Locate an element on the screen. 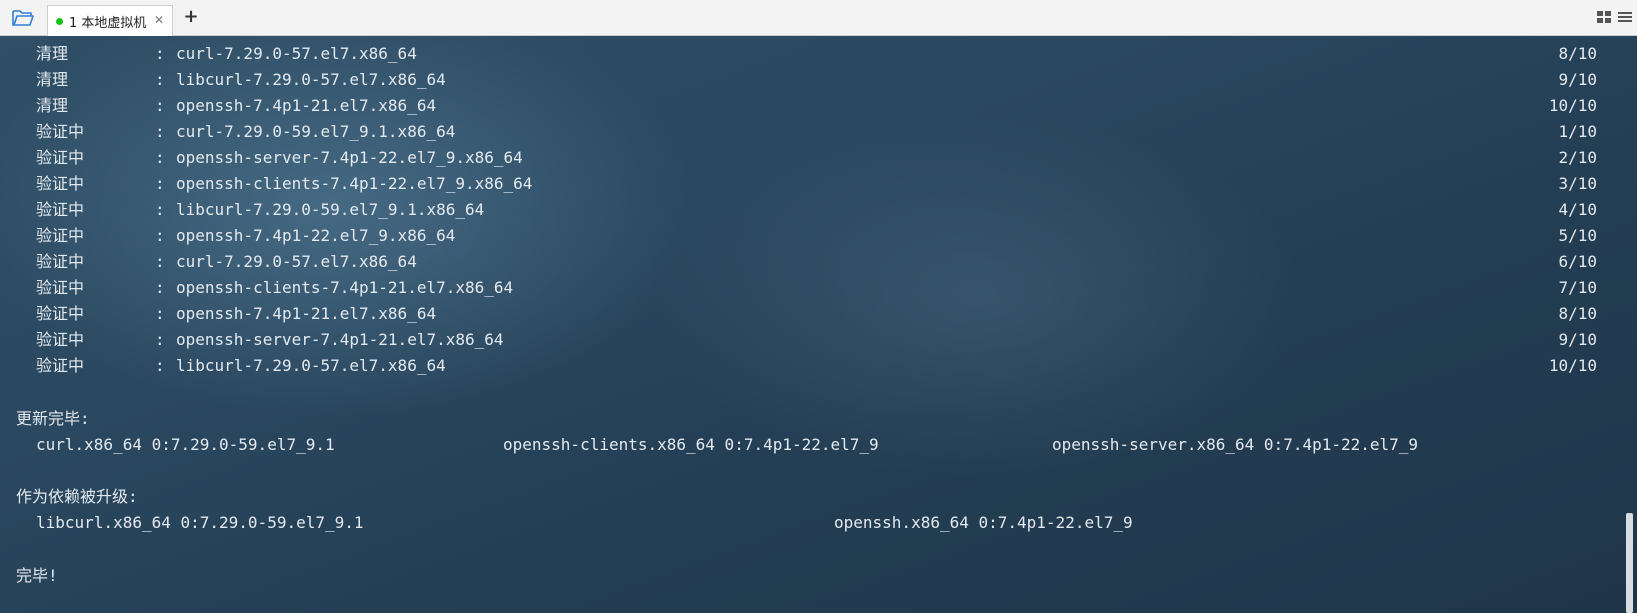 This screenshot has height=613, width=1637. row-package: libcurl-7.29.0-59.el7_9.1.x86_64 is located at coordinates (330, 209).